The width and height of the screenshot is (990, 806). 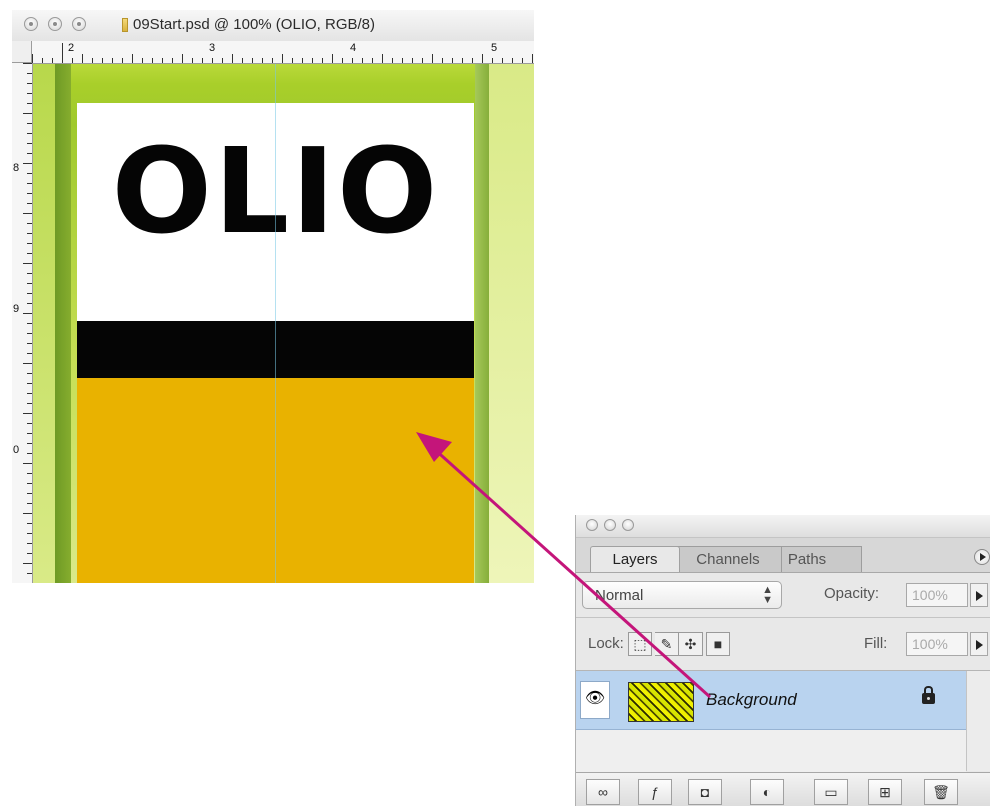 What do you see at coordinates (667, 644) in the screenshot?
I see `lock-image-pixels-icon: ✎` at bounding box center [667, 644].